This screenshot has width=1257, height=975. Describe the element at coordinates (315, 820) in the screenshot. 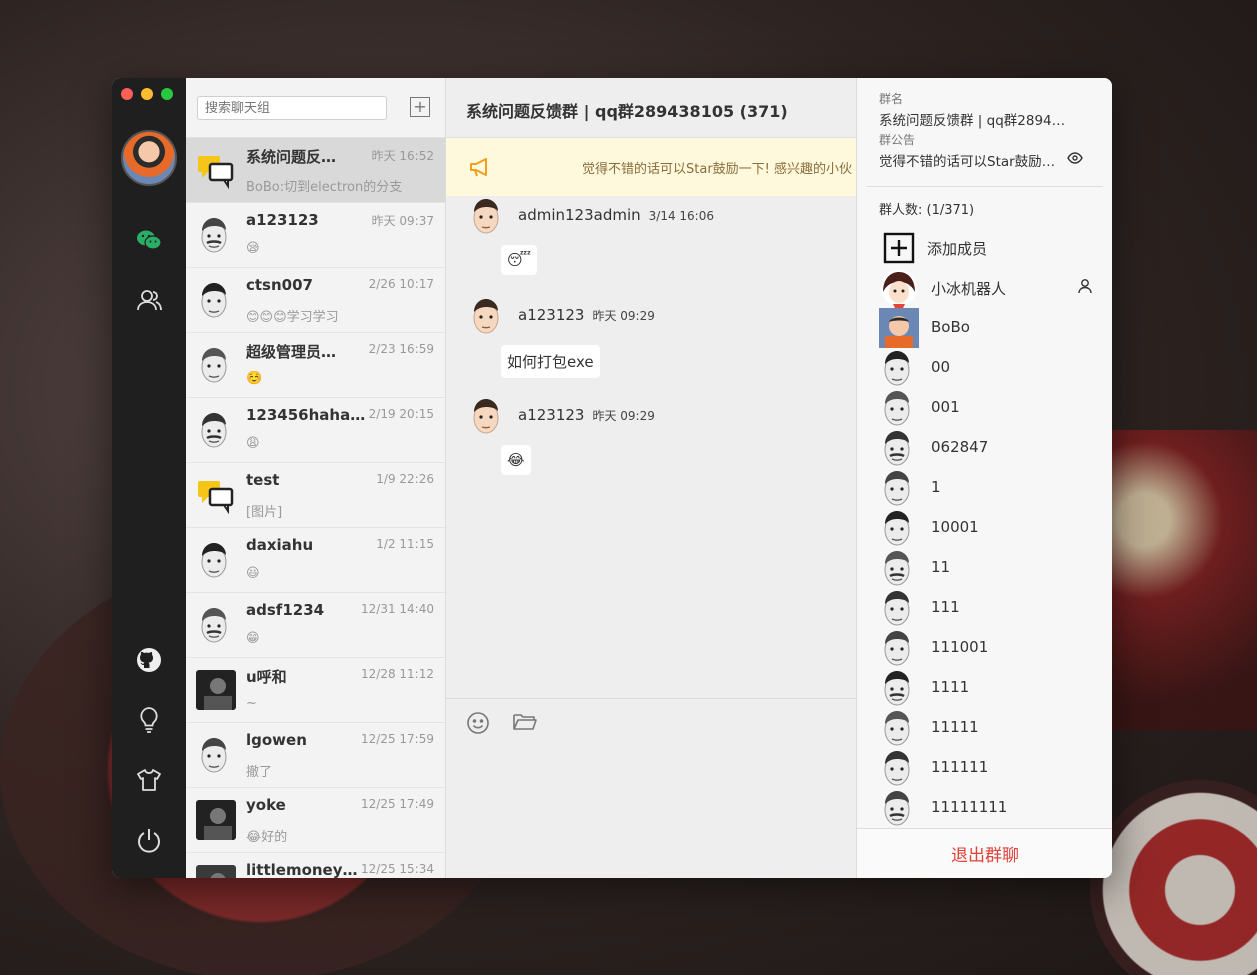

I see `chat-list-item: yoke 12/25 17:49 😂好的` at that location.